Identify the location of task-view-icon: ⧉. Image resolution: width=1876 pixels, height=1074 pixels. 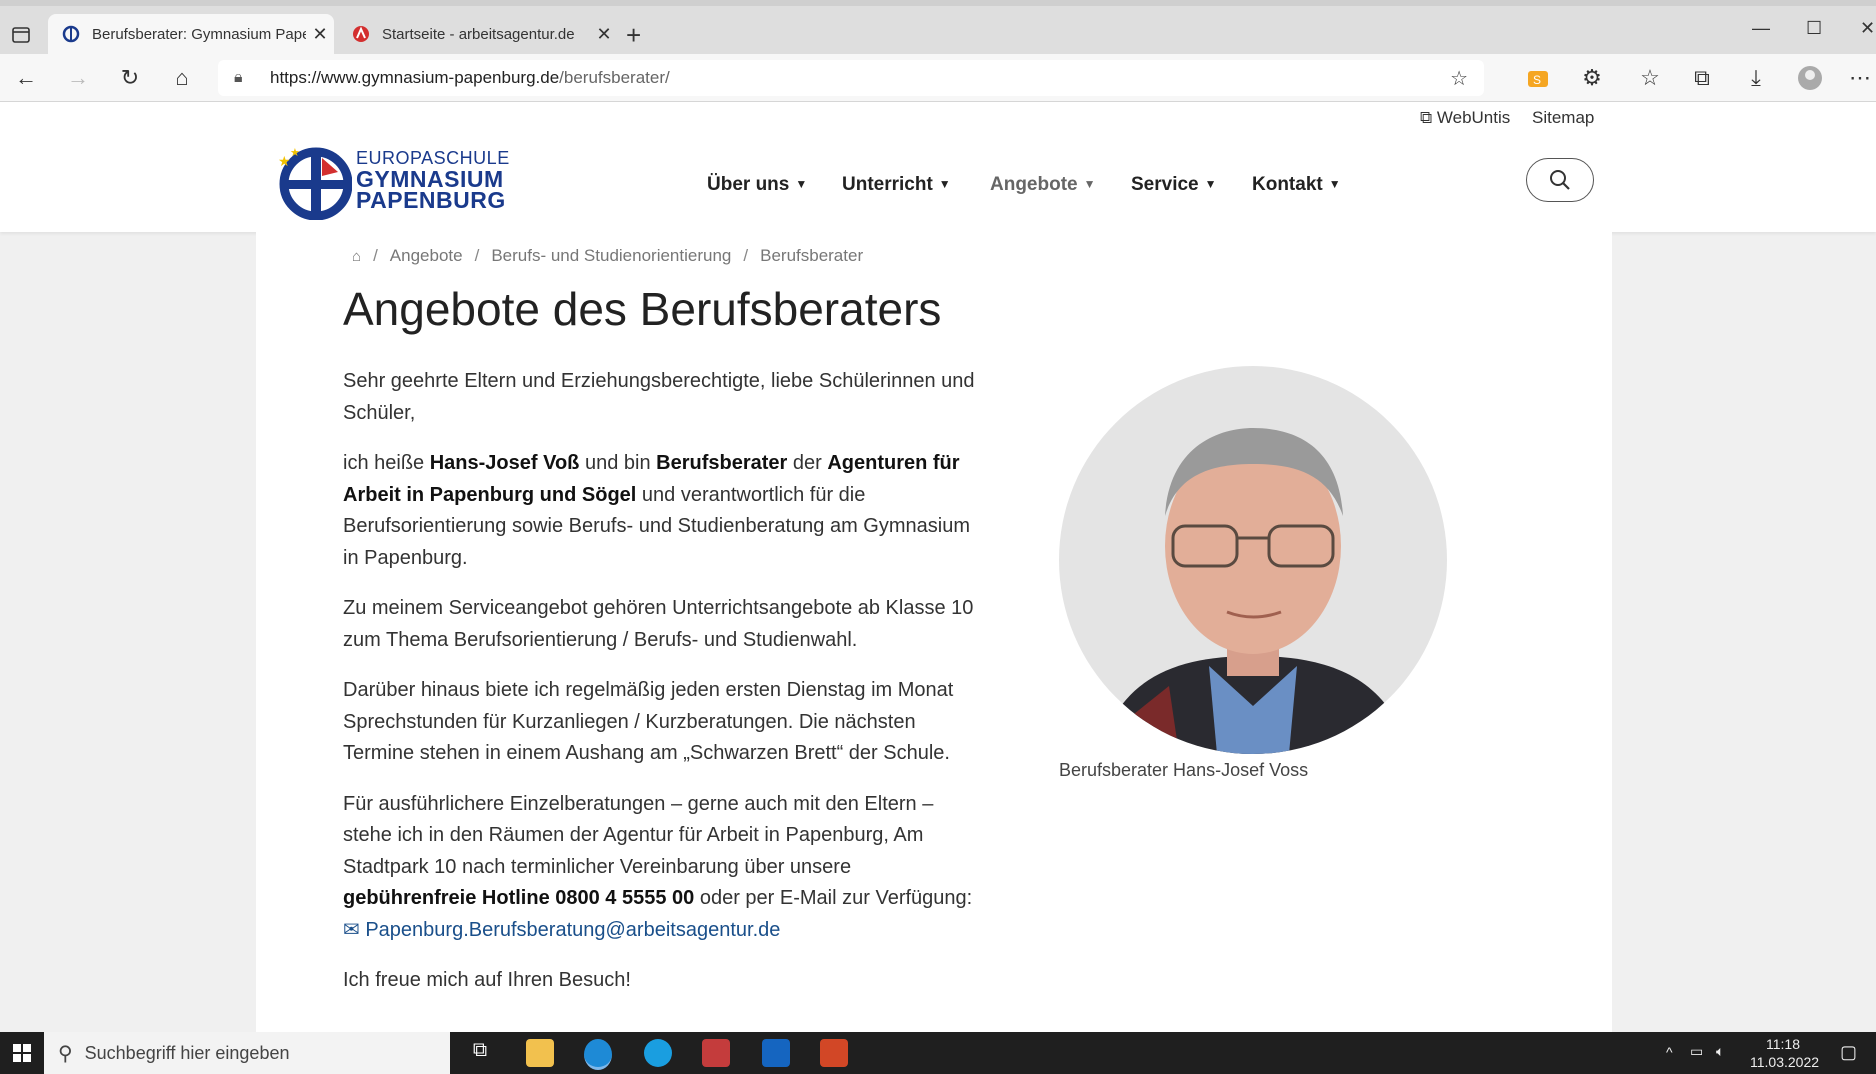
(480, 1053).